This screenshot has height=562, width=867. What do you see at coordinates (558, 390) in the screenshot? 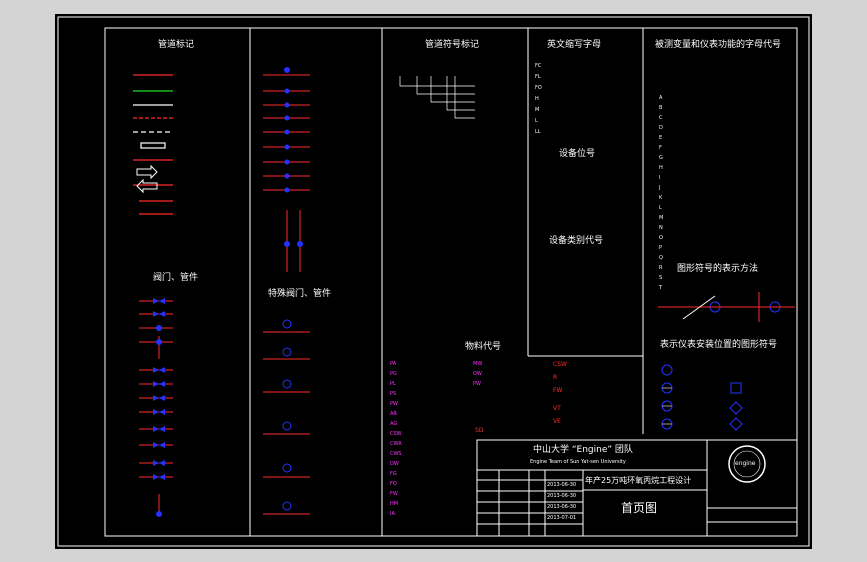
I see `material-code-red: FW` at bounding box center [558, 390].